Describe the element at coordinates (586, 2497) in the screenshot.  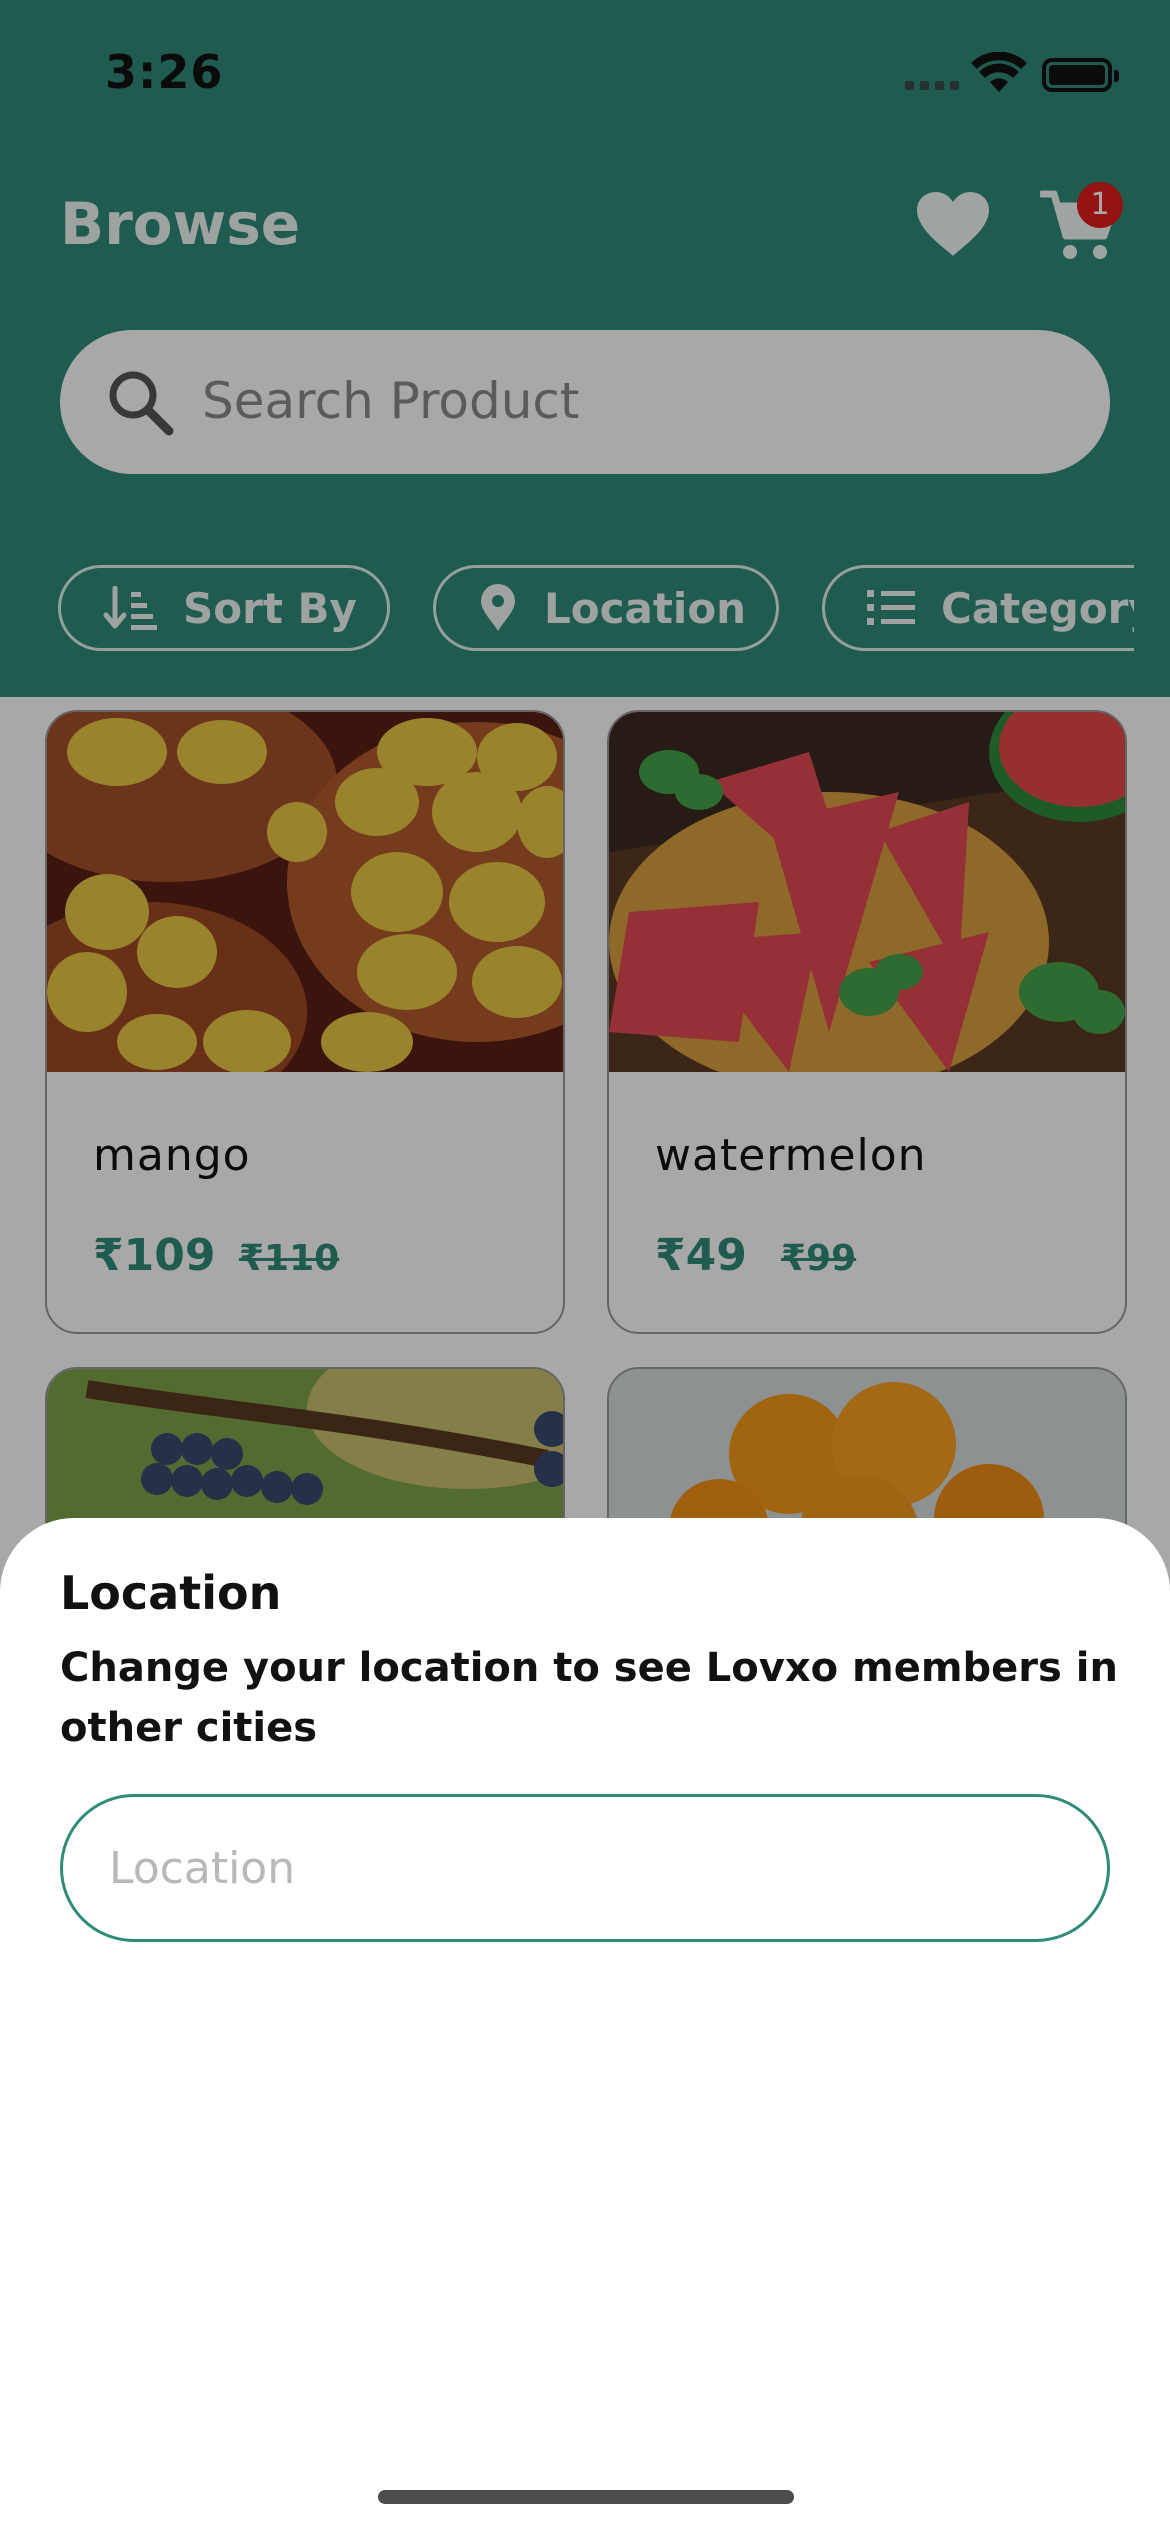
I see `home-indicator` at that location.